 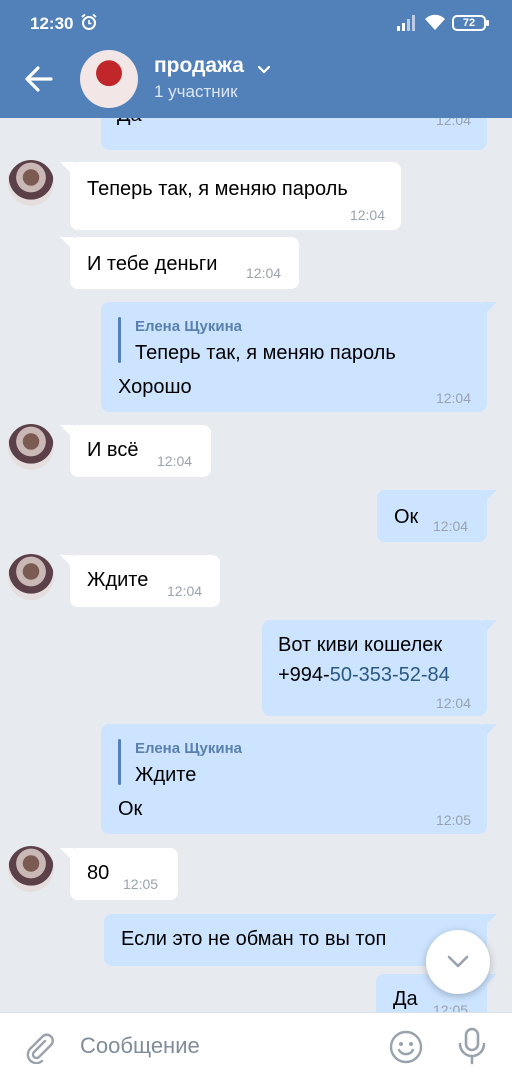 I want to click on message-incoming: Ждите 12:04, so click(x=140, y=581).